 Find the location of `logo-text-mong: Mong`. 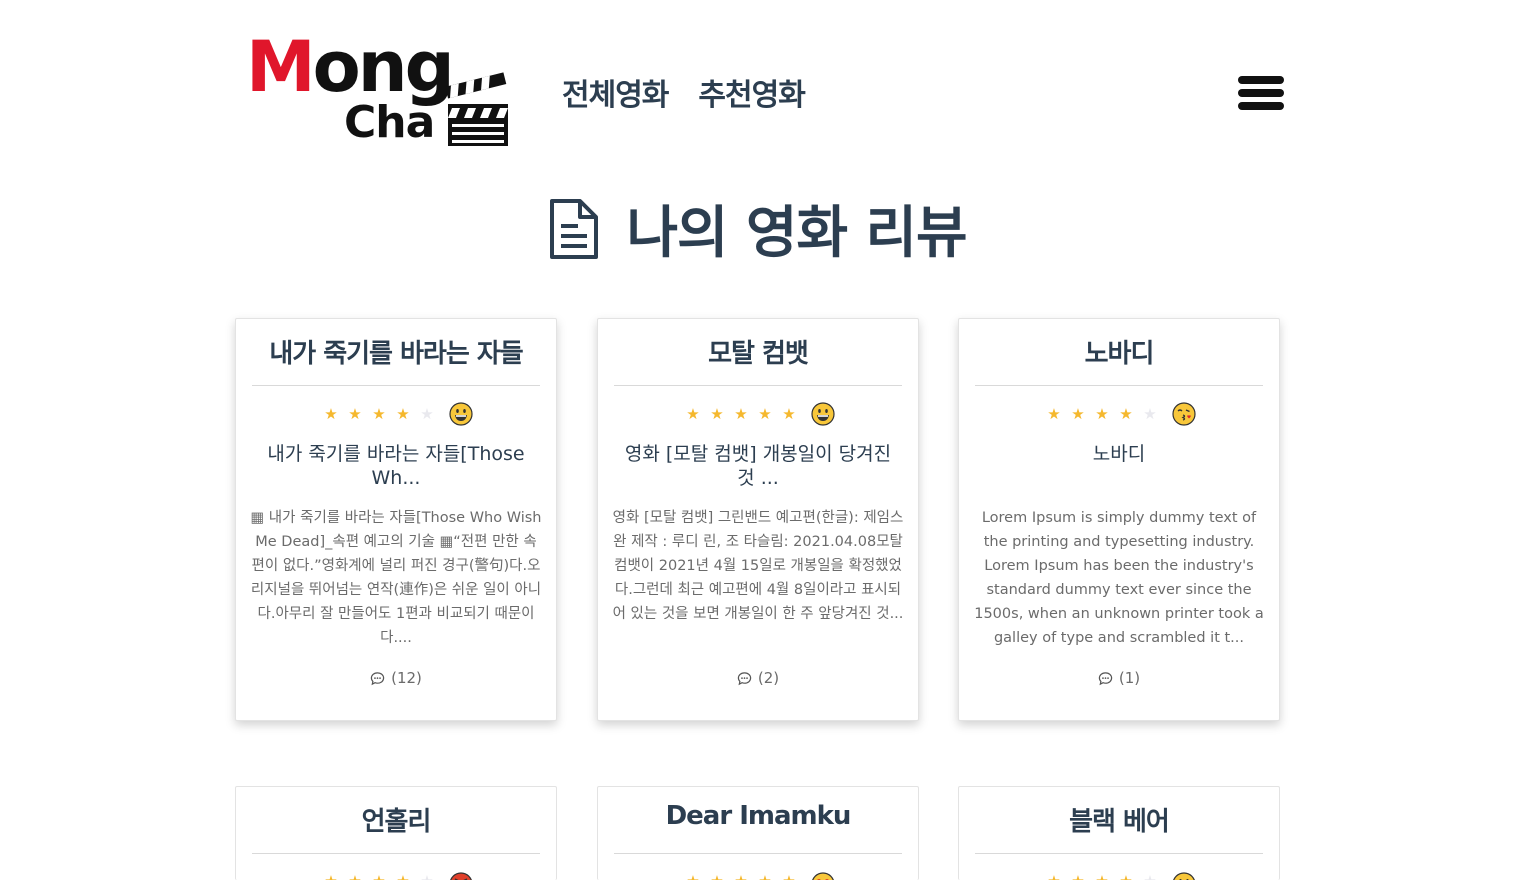

logo-text-mong: Mong is located at coordinates (350, 67).